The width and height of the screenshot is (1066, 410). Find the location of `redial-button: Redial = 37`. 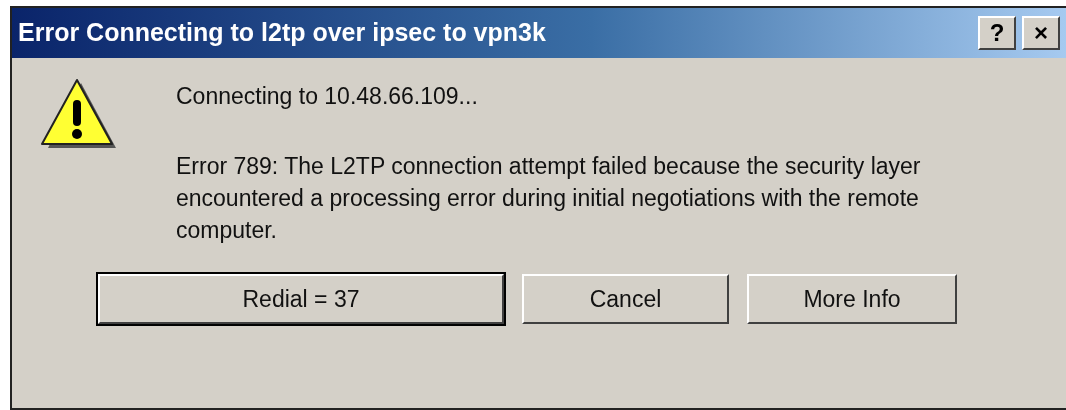

redial-button: Redial = 37 is located at coordinates (301, 299).